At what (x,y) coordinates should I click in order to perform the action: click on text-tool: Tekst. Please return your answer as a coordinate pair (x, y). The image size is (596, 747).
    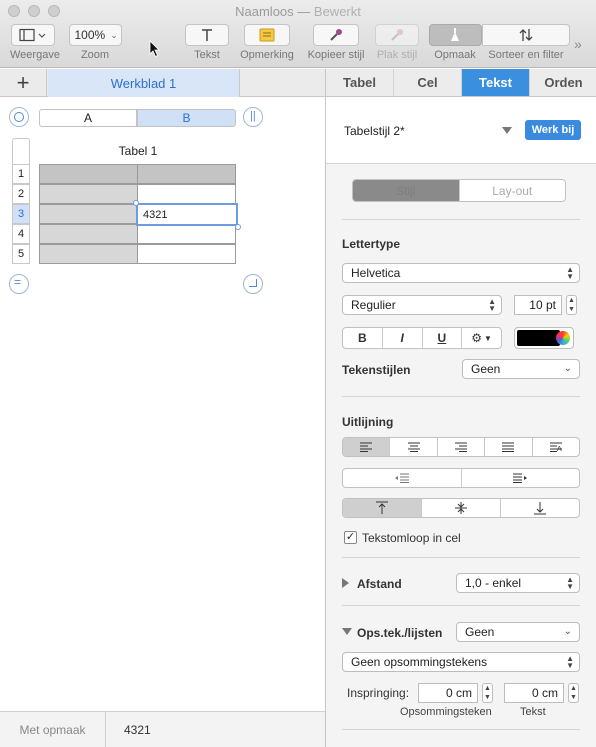
    Looking at the image, I should click on (207, 42).